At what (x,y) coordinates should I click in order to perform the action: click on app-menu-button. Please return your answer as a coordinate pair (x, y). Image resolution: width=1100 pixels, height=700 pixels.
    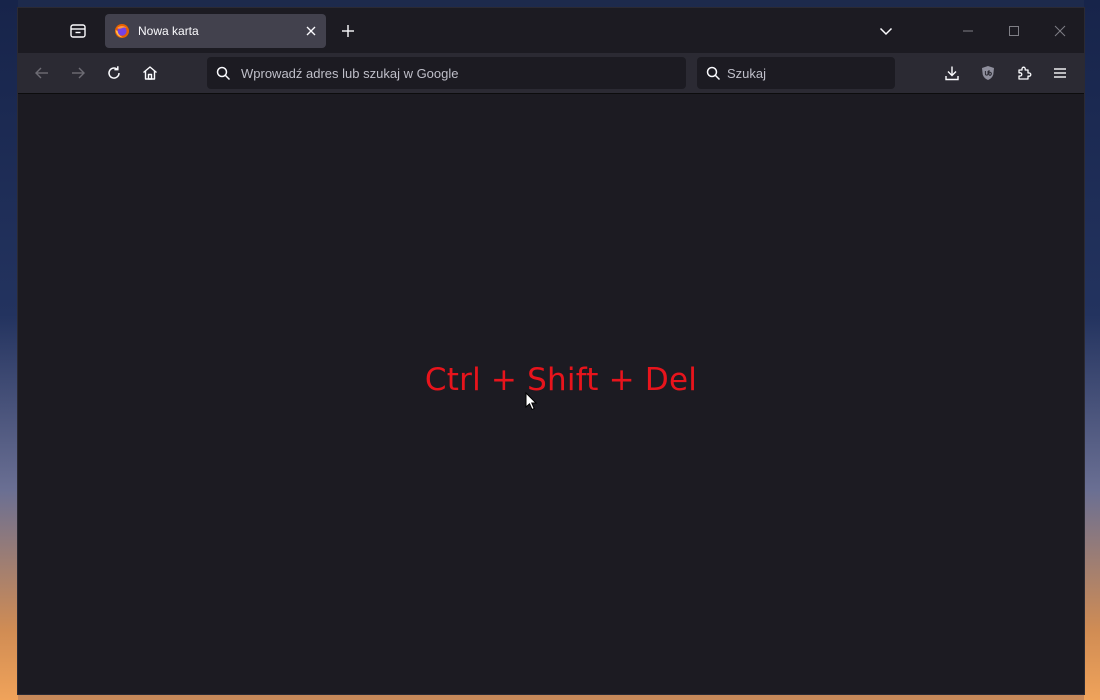
    Looking at the image, I should click on (1060, 73).